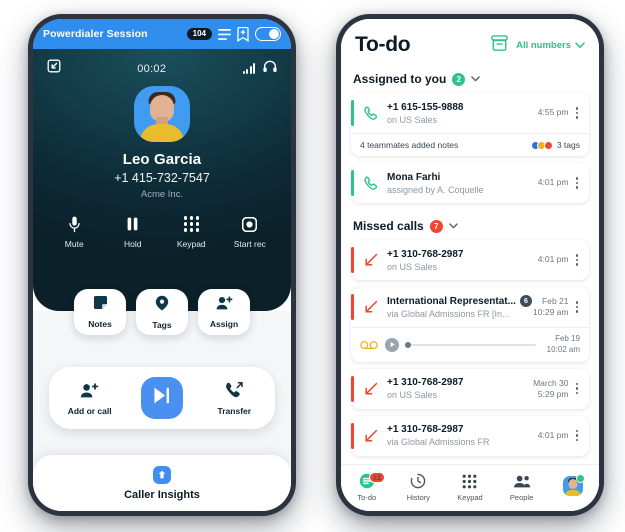 Image resolution: width=625 pixels, height=532 pixels. I want to click on list-item-notes: 4 teammates added notes 3 tags, so click(470, 144).